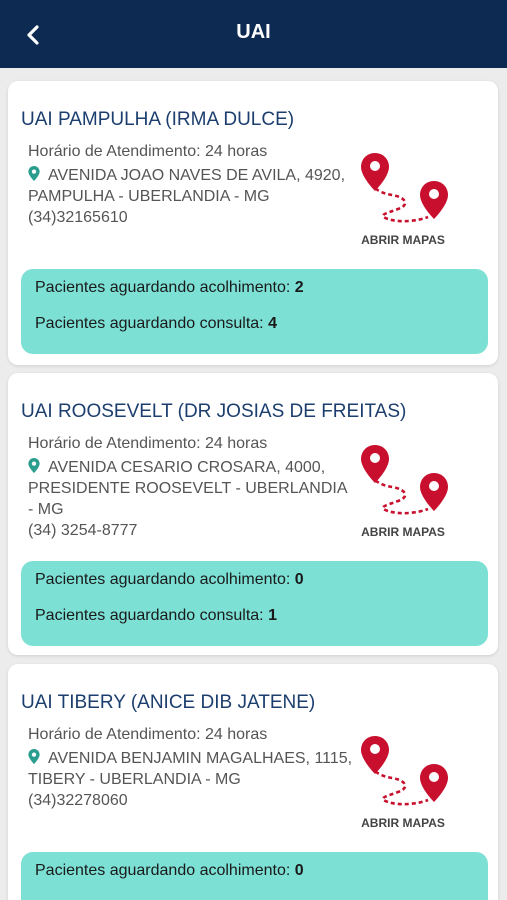  Describe the element at coordinates (158, 119) in the screenshot. I see `uai-name: UAI PAMPULHA (IRMA DULCE)` at that location.